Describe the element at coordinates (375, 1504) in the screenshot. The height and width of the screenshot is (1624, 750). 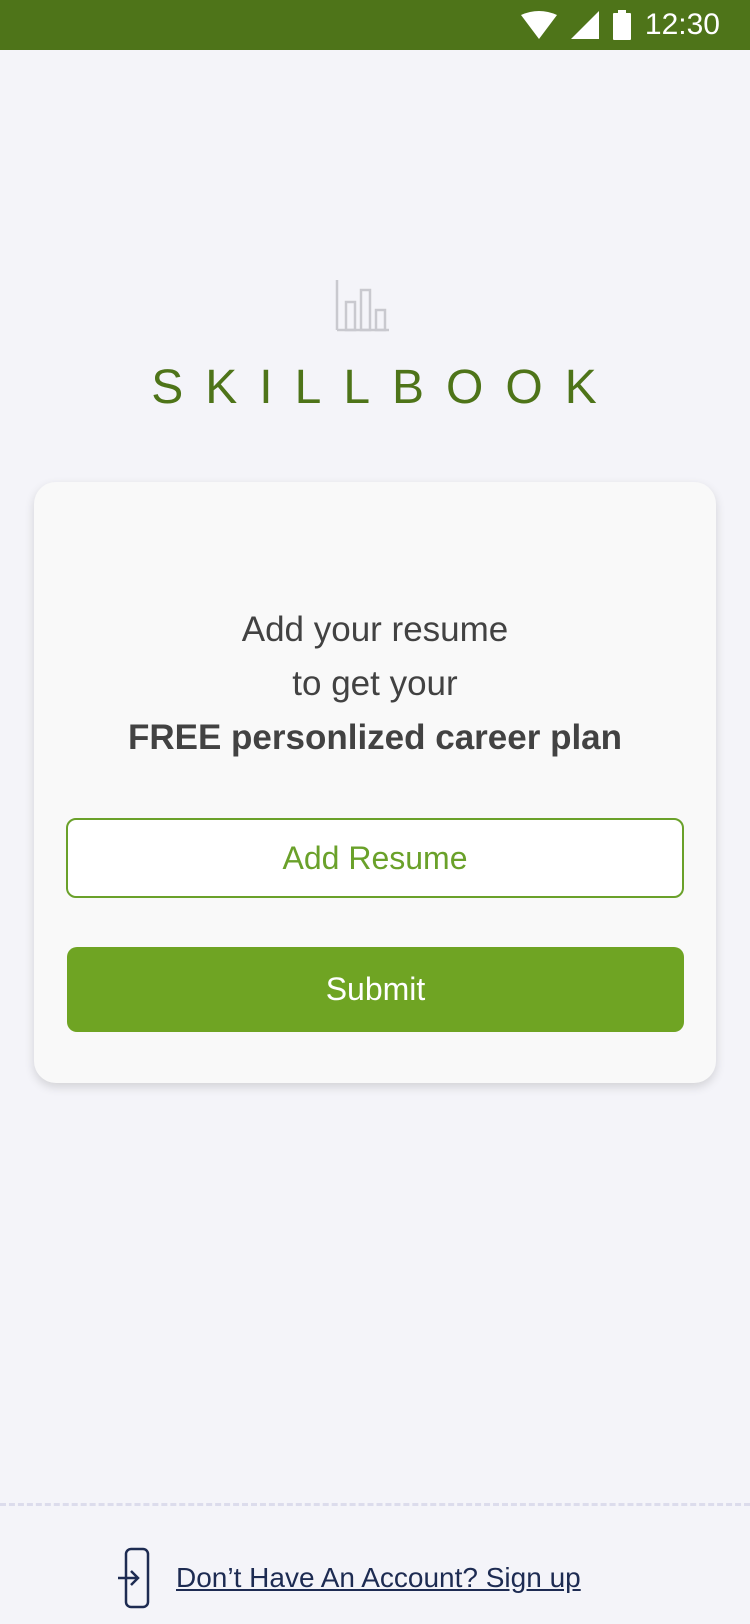
I see `footer-divider` at that location.